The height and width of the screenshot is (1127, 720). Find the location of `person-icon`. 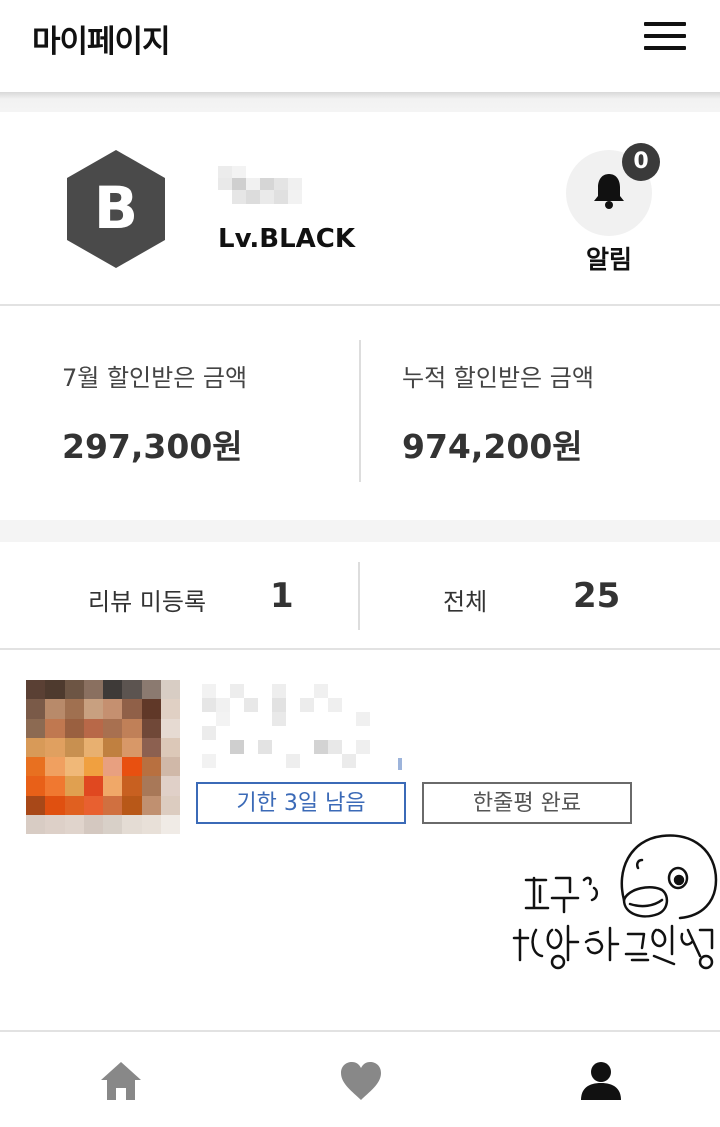

person-icon is located at coordinates (601, 1081).